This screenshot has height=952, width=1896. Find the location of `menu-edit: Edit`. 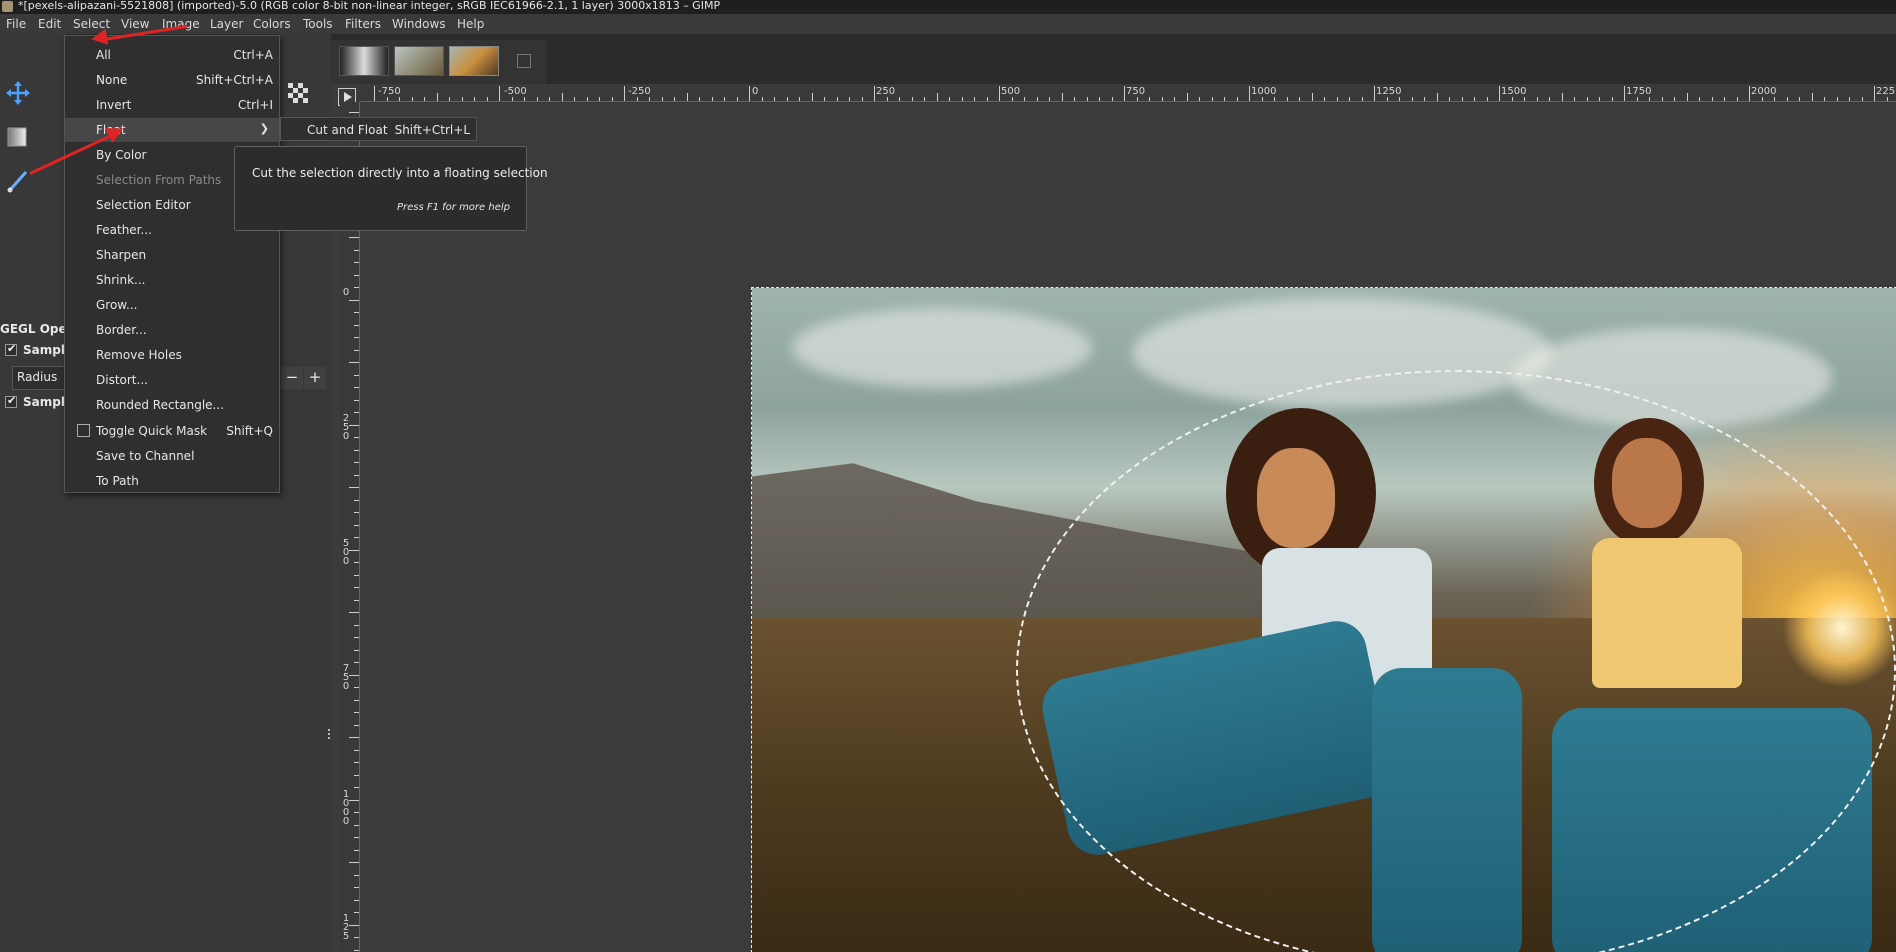

menu-edit: Edit is located at coordinates (49, 24).